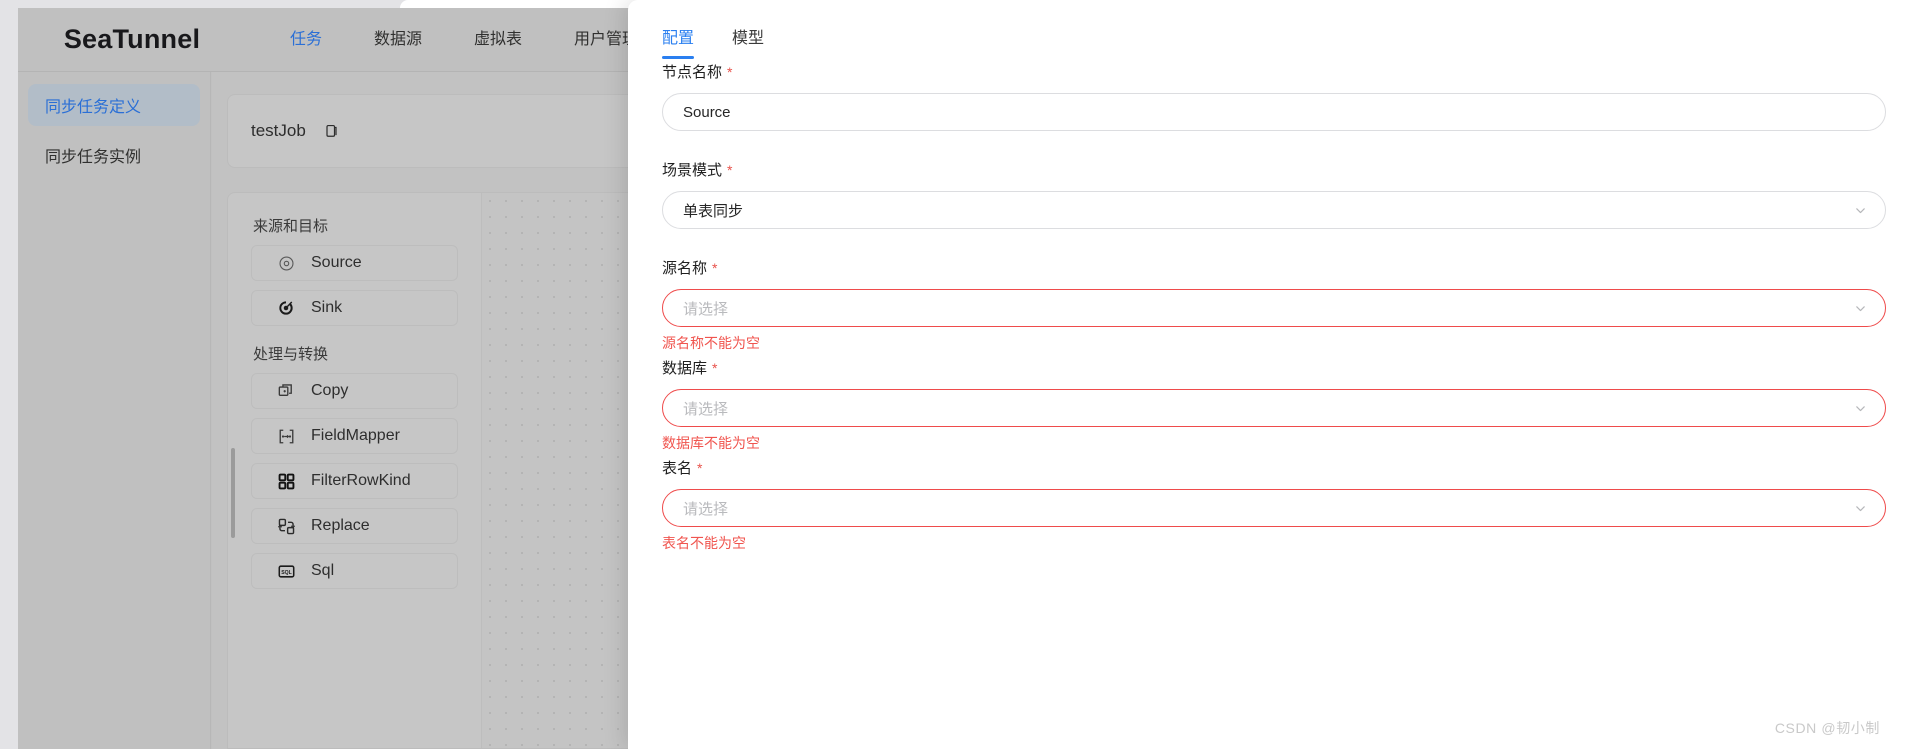  Describe the element at coordinates (323, 570) in the screenshot. I see `palette-item-label: Sql` at that location.